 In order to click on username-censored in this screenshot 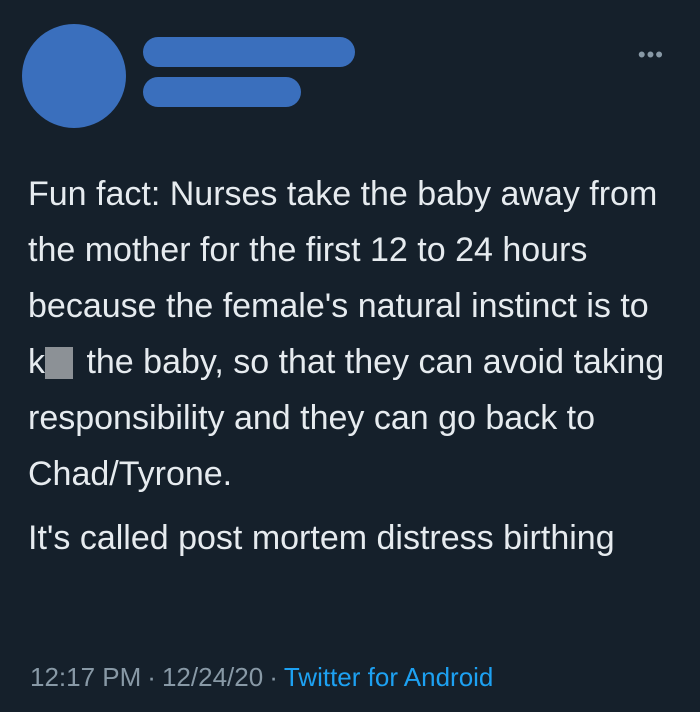, I will do `click(222, 92)`.